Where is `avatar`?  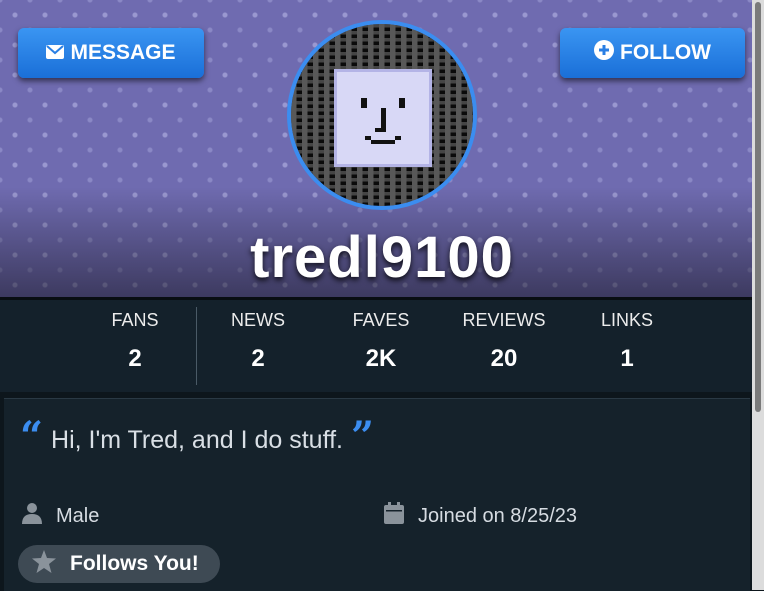
avatar is located at coordinates (382, 115).